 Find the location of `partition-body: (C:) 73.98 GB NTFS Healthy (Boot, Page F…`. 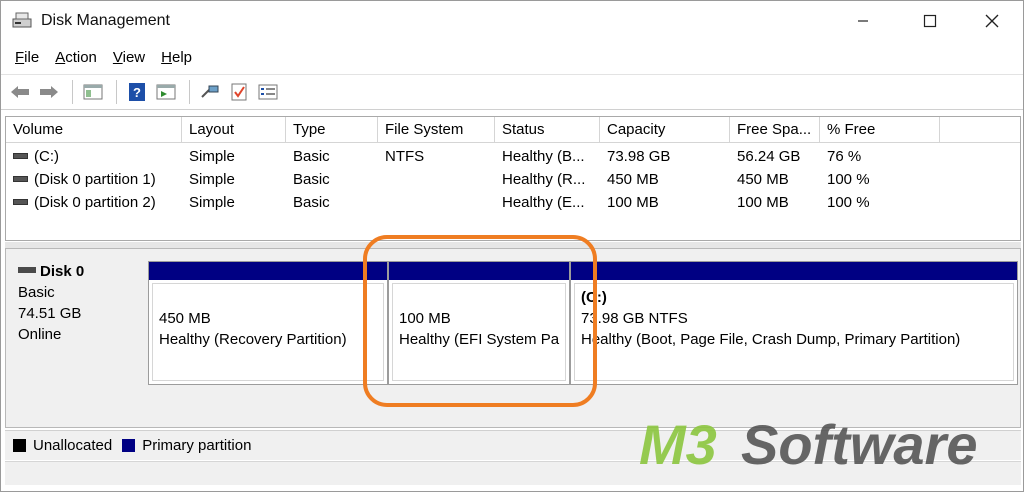

partition-body: (C:) 73.98 GB NTFS Healthy (Boot, Page F… is located at coordinates (794, 332).